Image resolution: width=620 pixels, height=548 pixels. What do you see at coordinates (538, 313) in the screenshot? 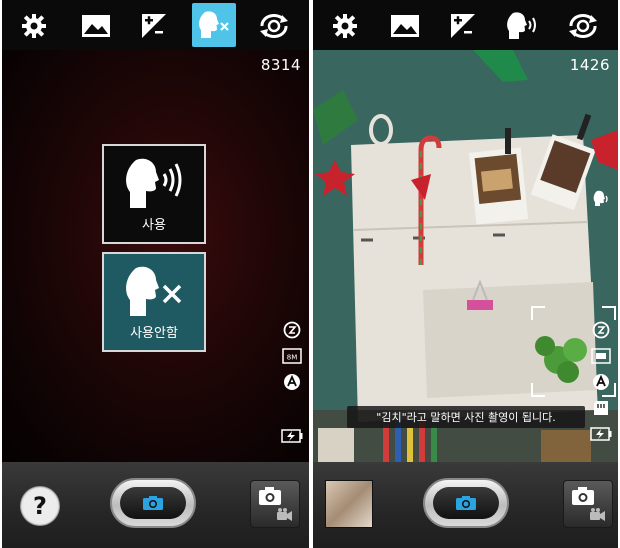
I see `focus-frame-top-left` at bounding box center [538, 313].